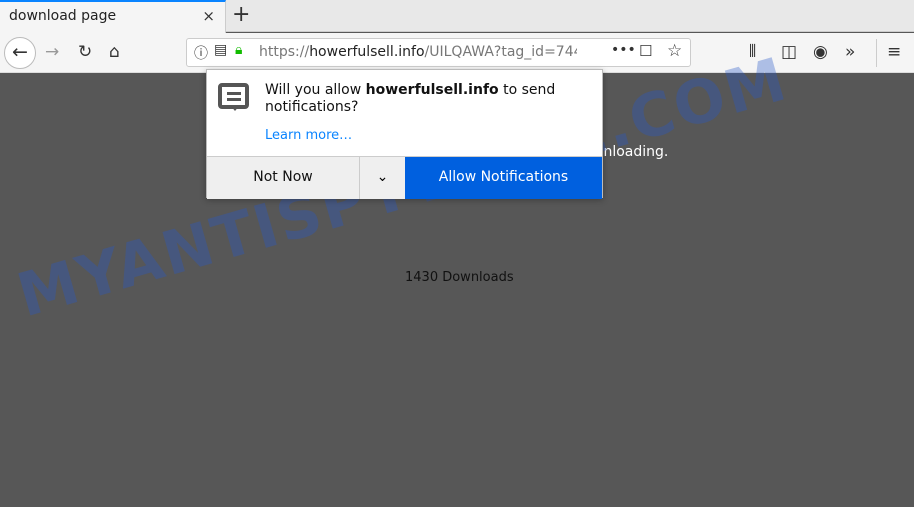 The width and height of the screenshot is (914, 507). I want to click on q-host: howerfulsell.info, so click(432, 90).